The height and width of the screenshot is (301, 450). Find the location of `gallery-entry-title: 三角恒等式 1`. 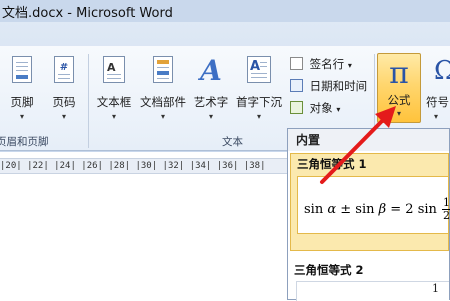

gallery-entry-title: 三角恒等式 1 is located at coordinates (332, 164).